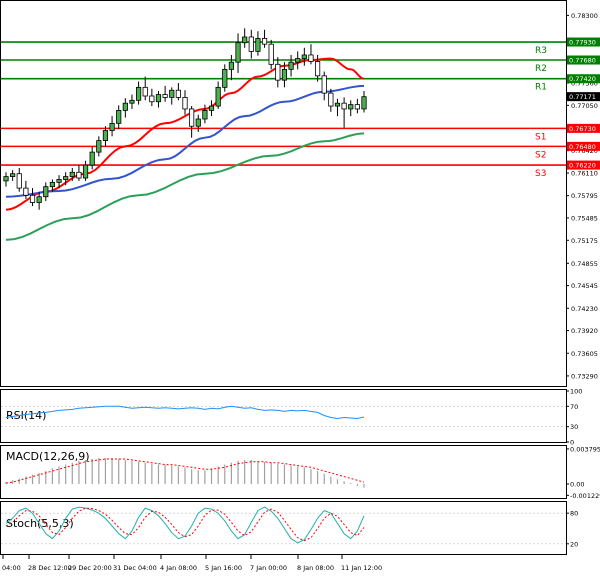 Image resolution: width=600 pixels, height=579 pixels. I want to click on price-tick-label: 0.73605, so click(584, 354).